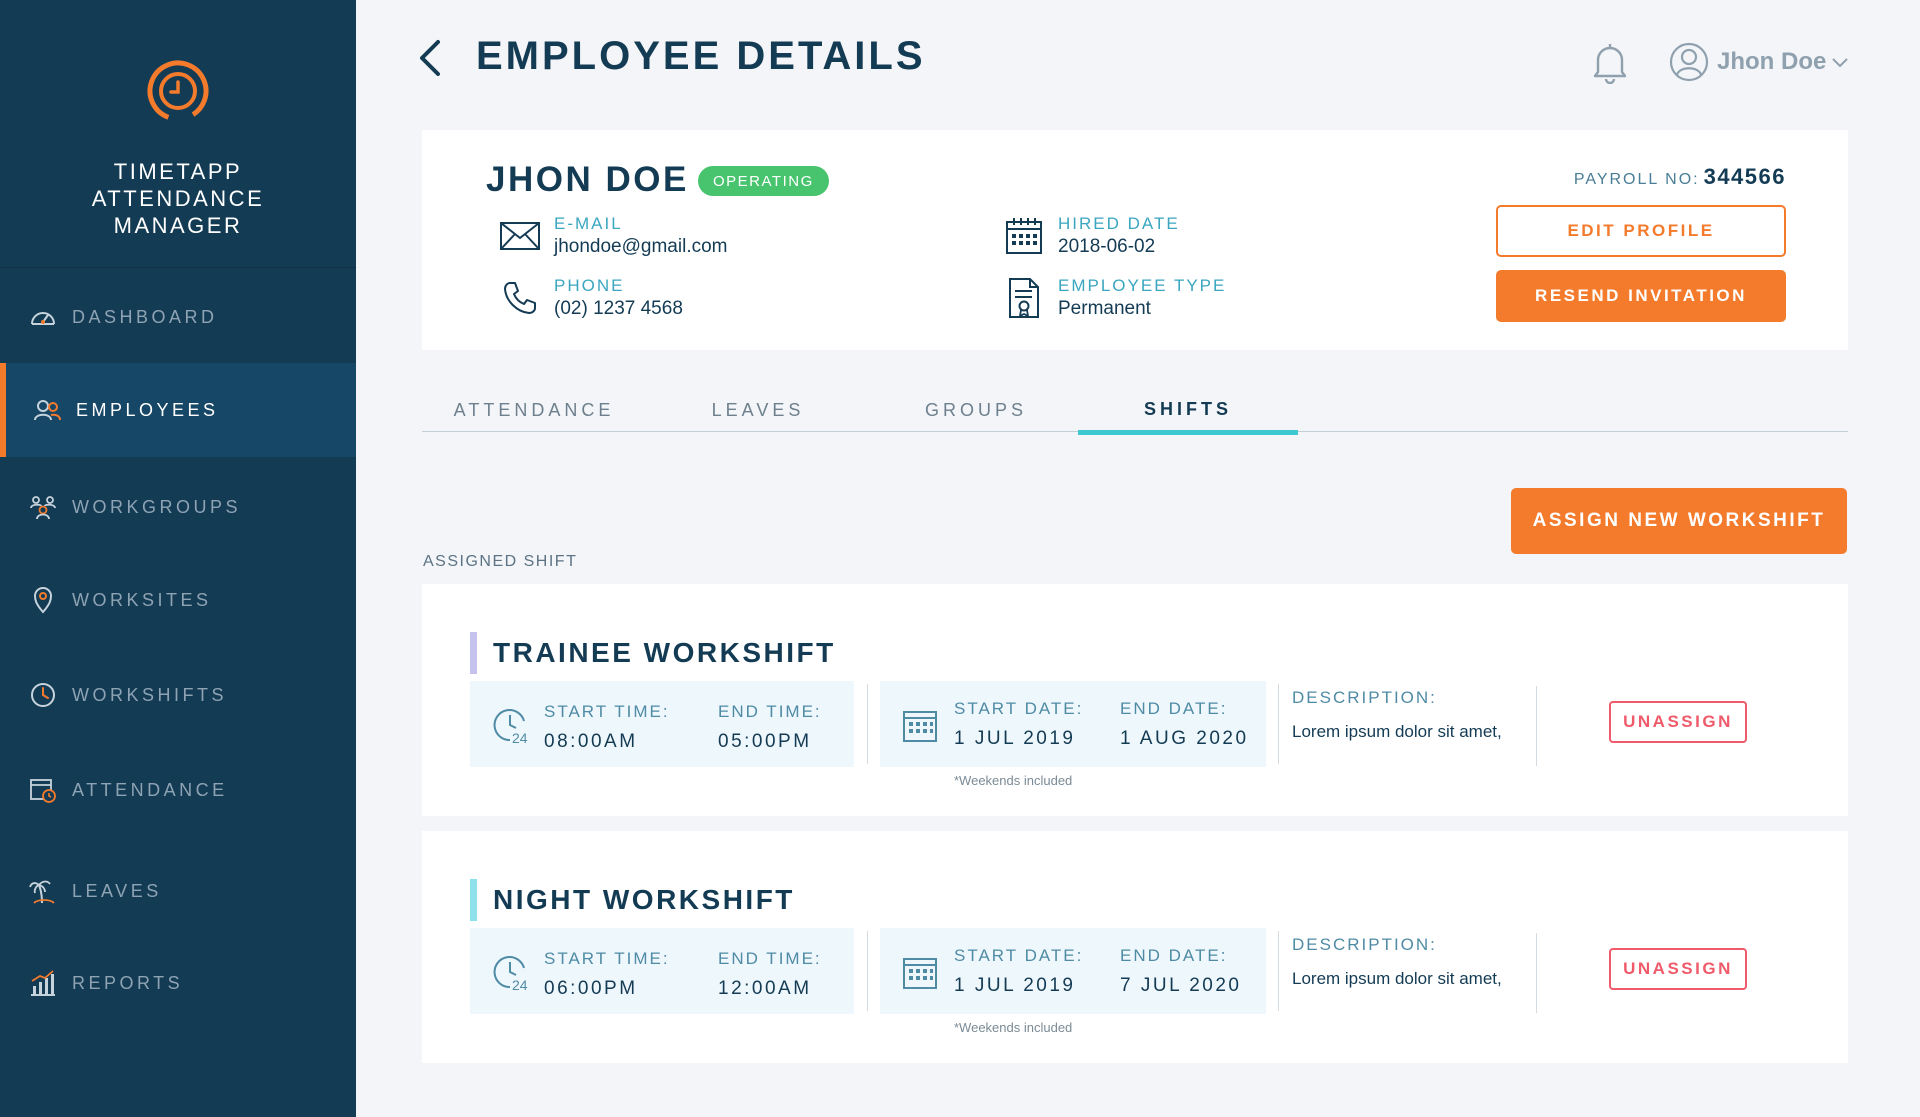  I want to click on phone-value: (02) 1237 4568, so click(618, 308).